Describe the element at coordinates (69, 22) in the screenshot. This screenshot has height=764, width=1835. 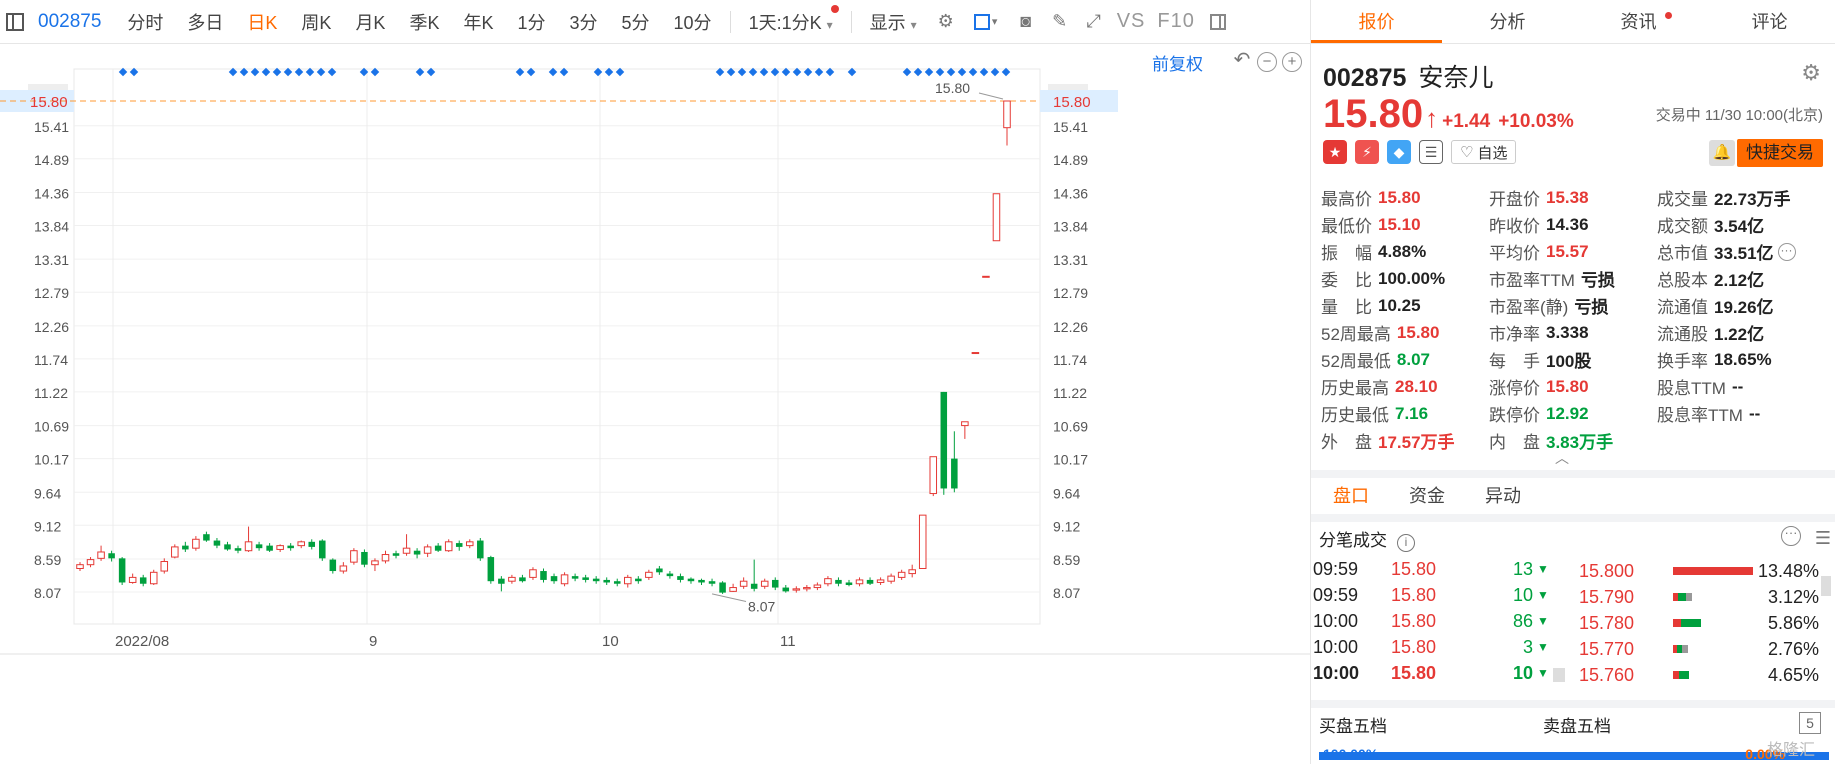
I see `toolbar-stock-code: 002875` at that location.